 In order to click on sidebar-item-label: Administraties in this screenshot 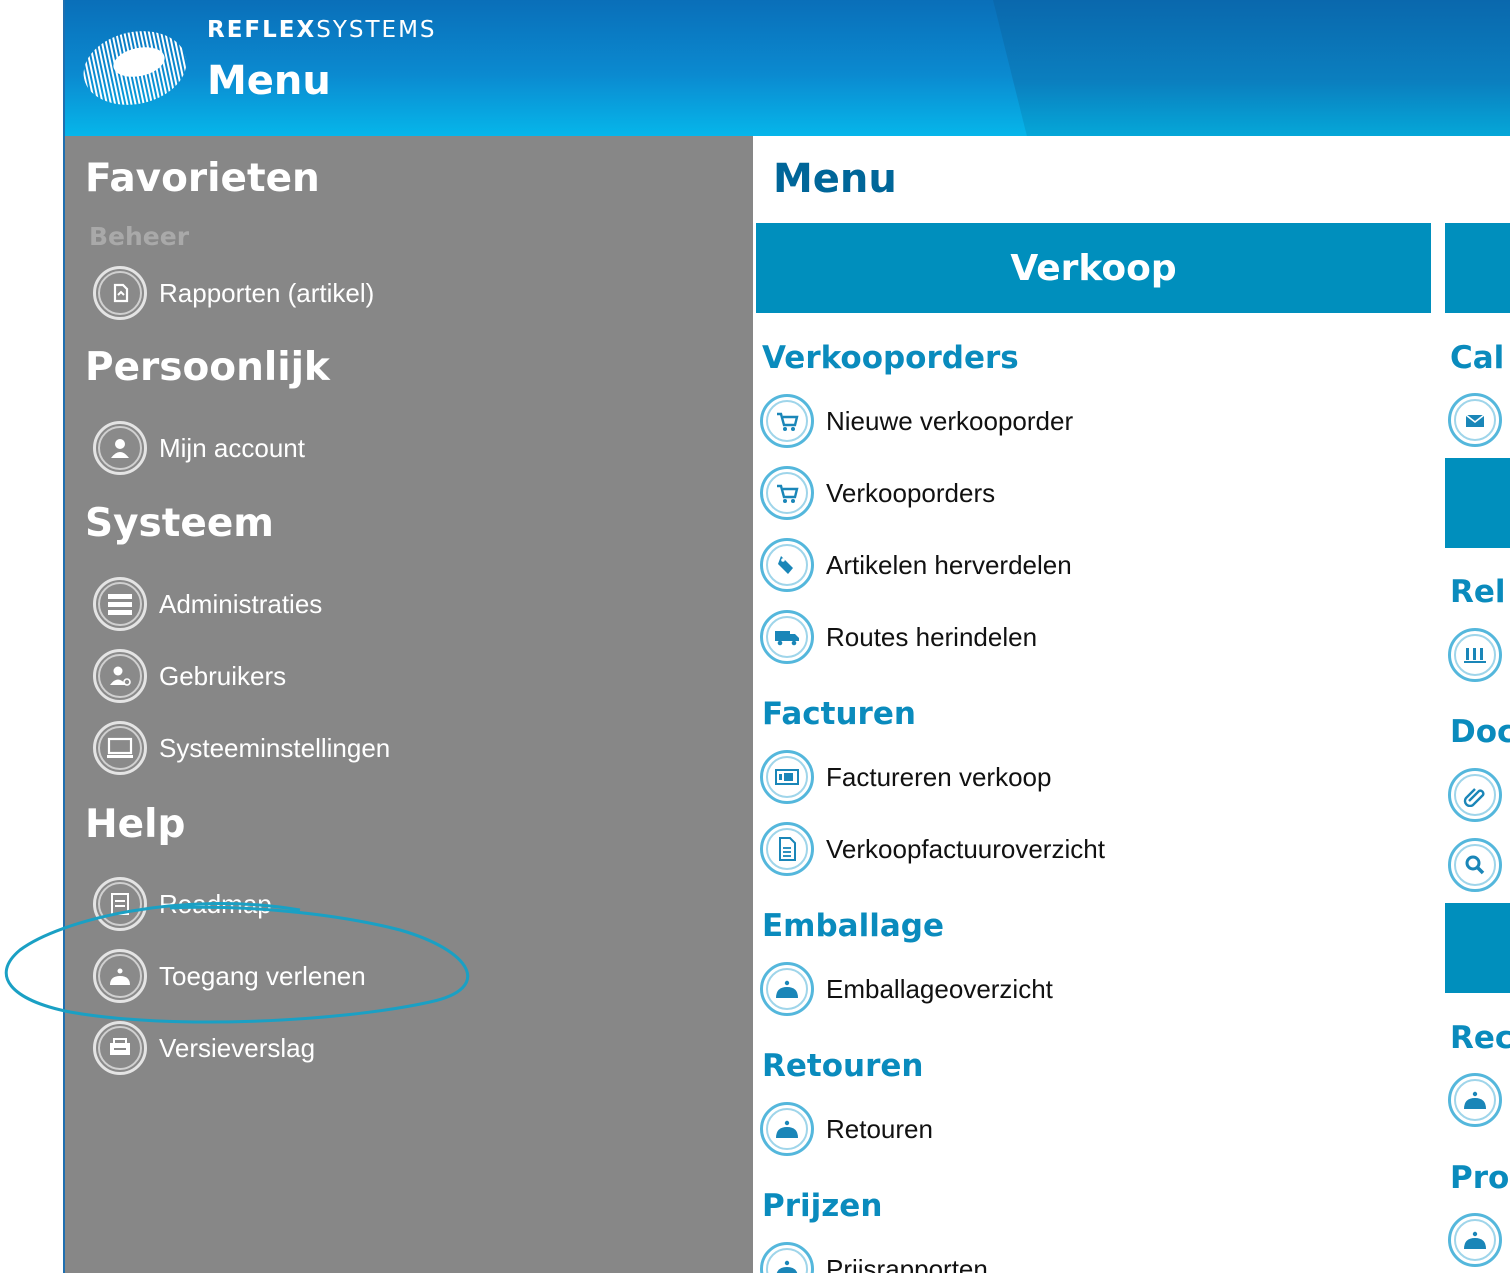, I will do `click(241, 603)`.